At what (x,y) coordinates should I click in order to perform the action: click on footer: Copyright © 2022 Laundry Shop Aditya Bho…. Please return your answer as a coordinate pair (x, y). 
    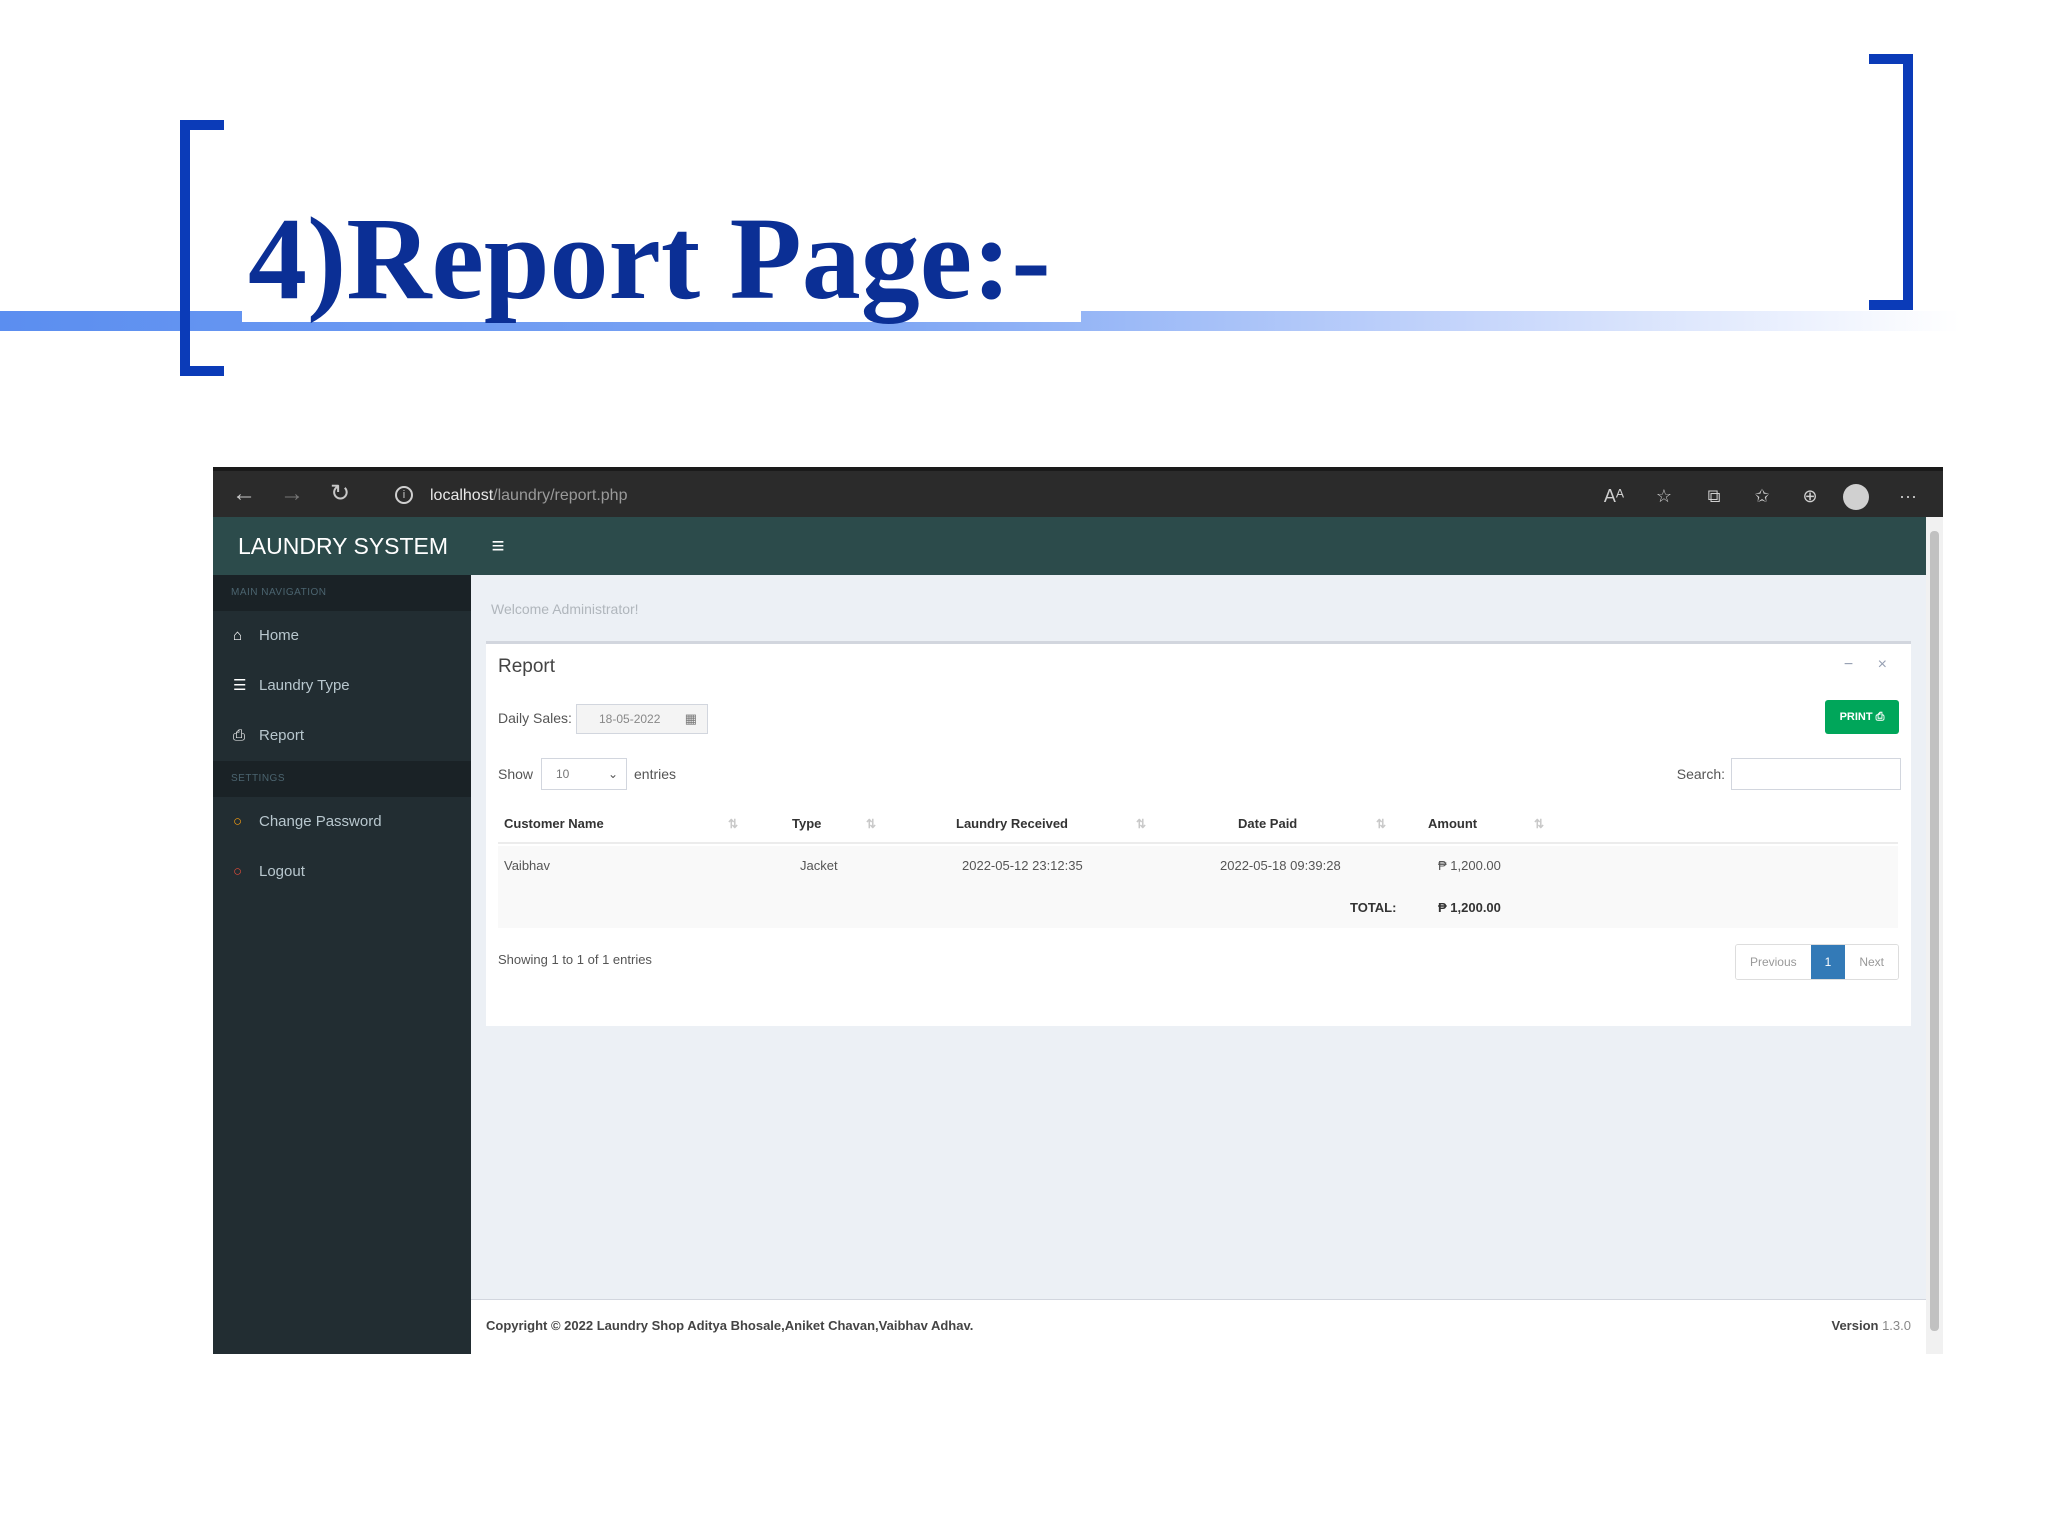
    Looking at the image, I should click on (1198, 1326).